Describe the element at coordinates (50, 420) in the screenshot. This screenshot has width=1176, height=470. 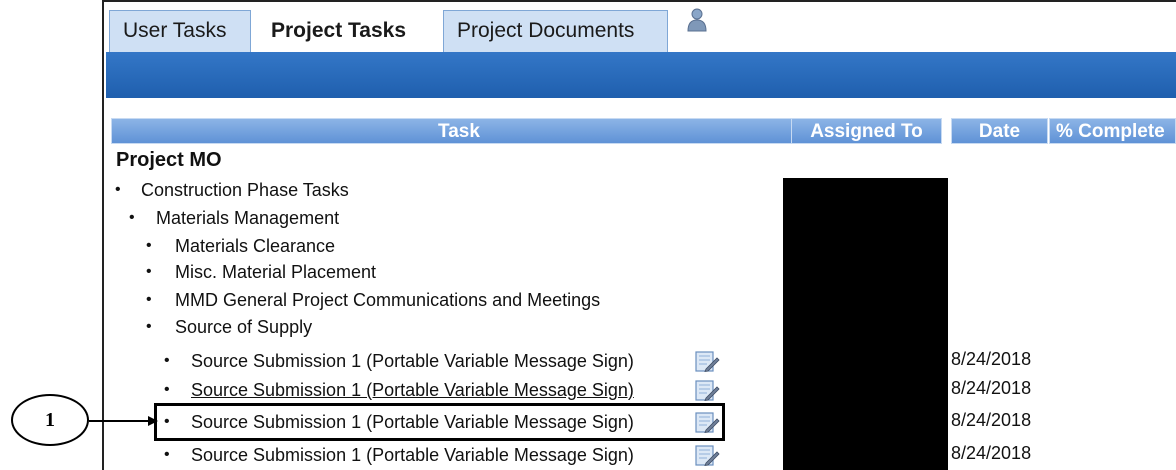
I see `callout-number: 1` at that location.